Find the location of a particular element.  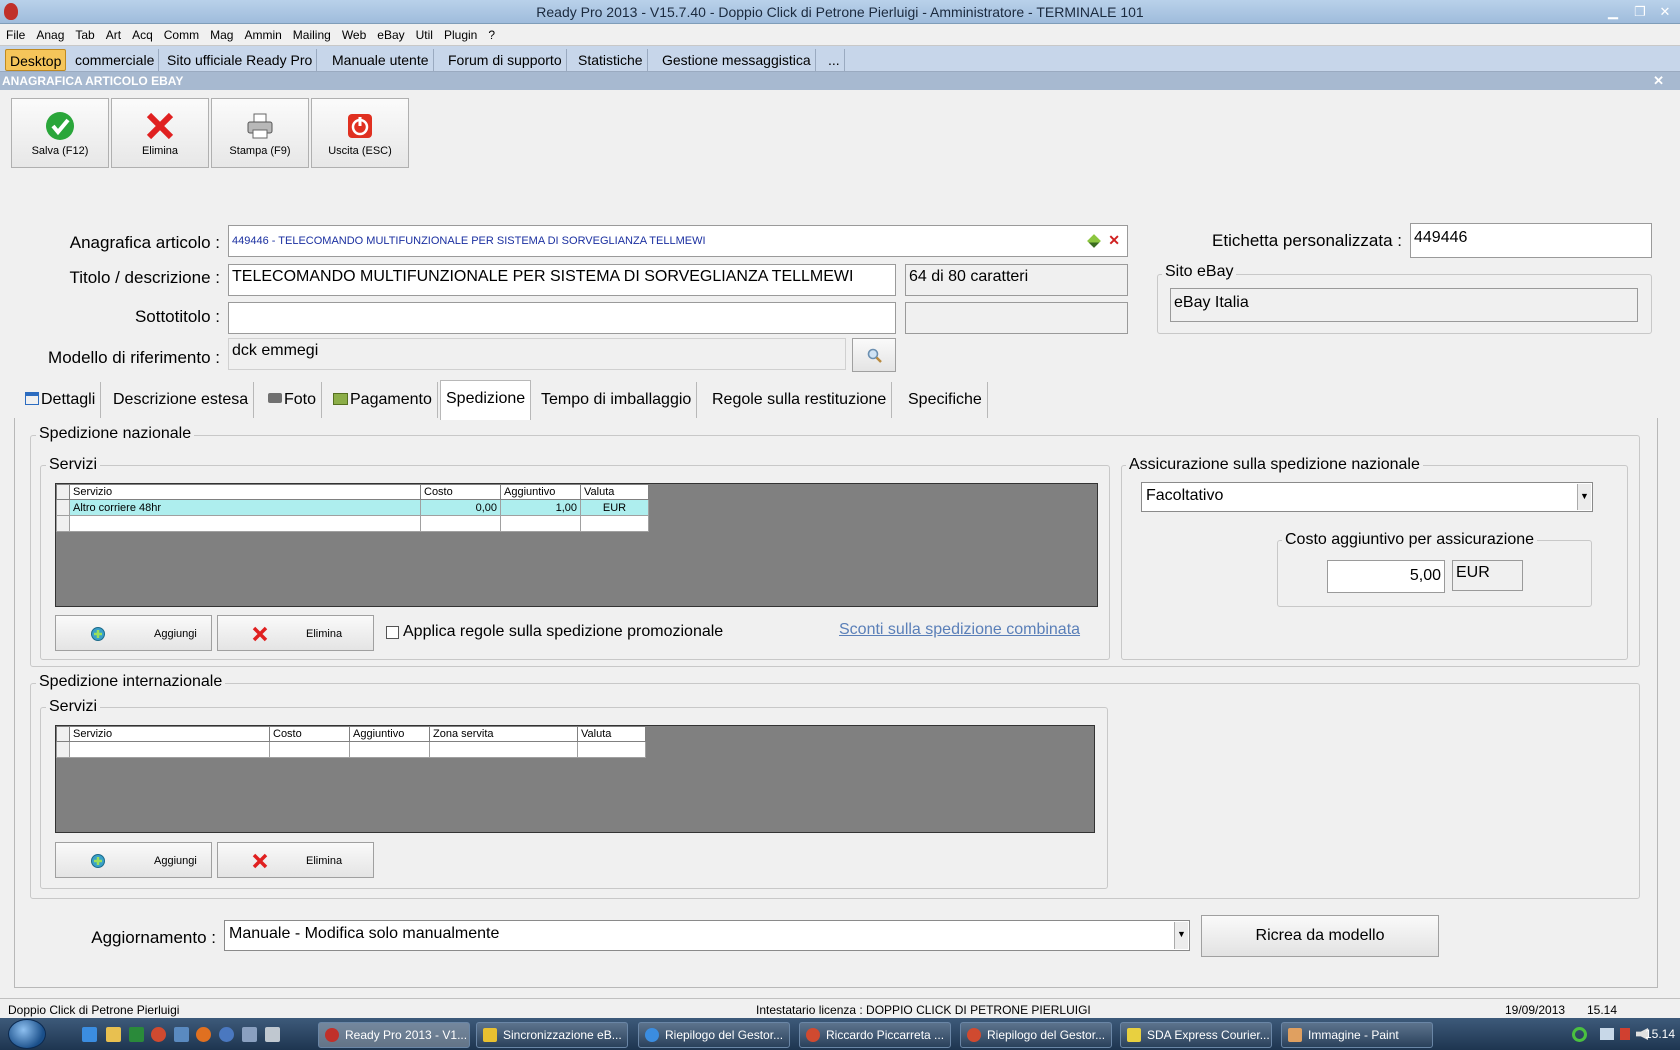

tab-tempo-imballaggio: Tempo di imballaggio is located at coordinates (617, 400).